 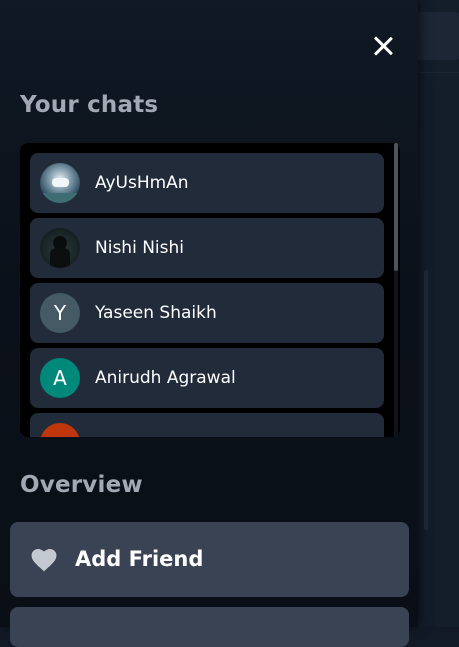 I want to click on chat-item-anirudh-agrawal: A Anirudh Agrawal, so click(x=207, y=378).